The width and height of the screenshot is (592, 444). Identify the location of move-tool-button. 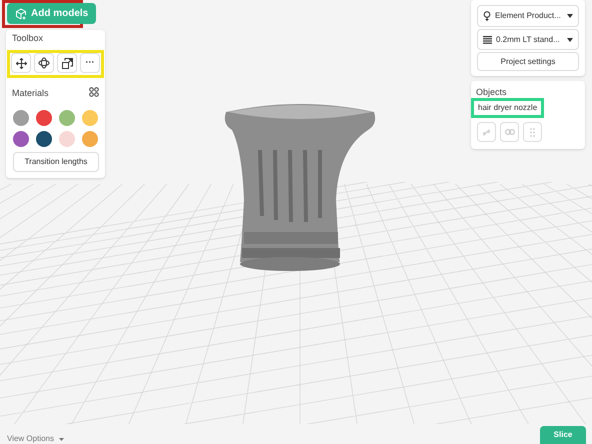
(21, 63).